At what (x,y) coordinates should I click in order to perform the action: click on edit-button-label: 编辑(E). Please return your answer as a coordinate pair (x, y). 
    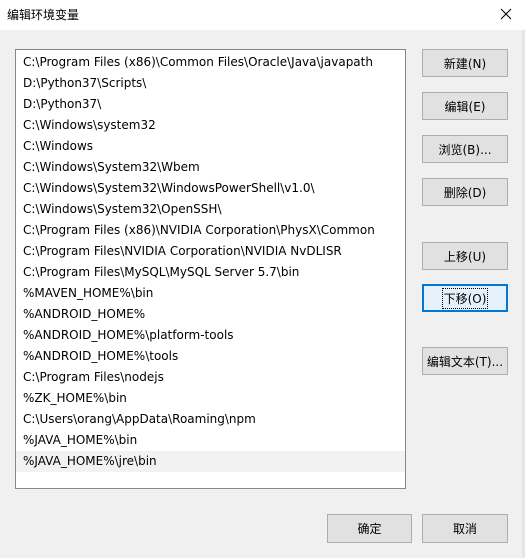
    Looking at the image, I should click on (465, 106).